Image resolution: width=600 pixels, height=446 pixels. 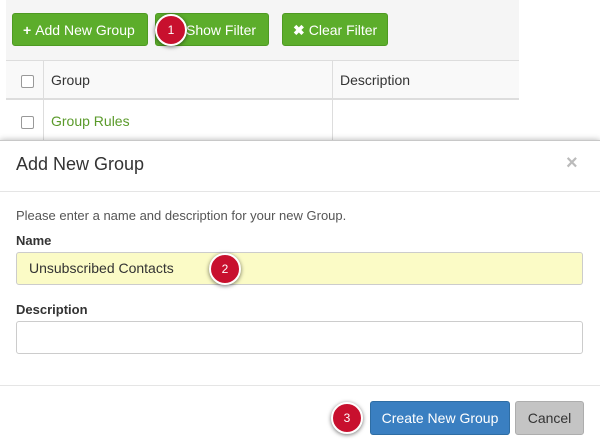 What do you see at coordinates (221, 30) in the screenshot?
I see `show-filter-label: Show Filter` at bounding box center [221, 30].